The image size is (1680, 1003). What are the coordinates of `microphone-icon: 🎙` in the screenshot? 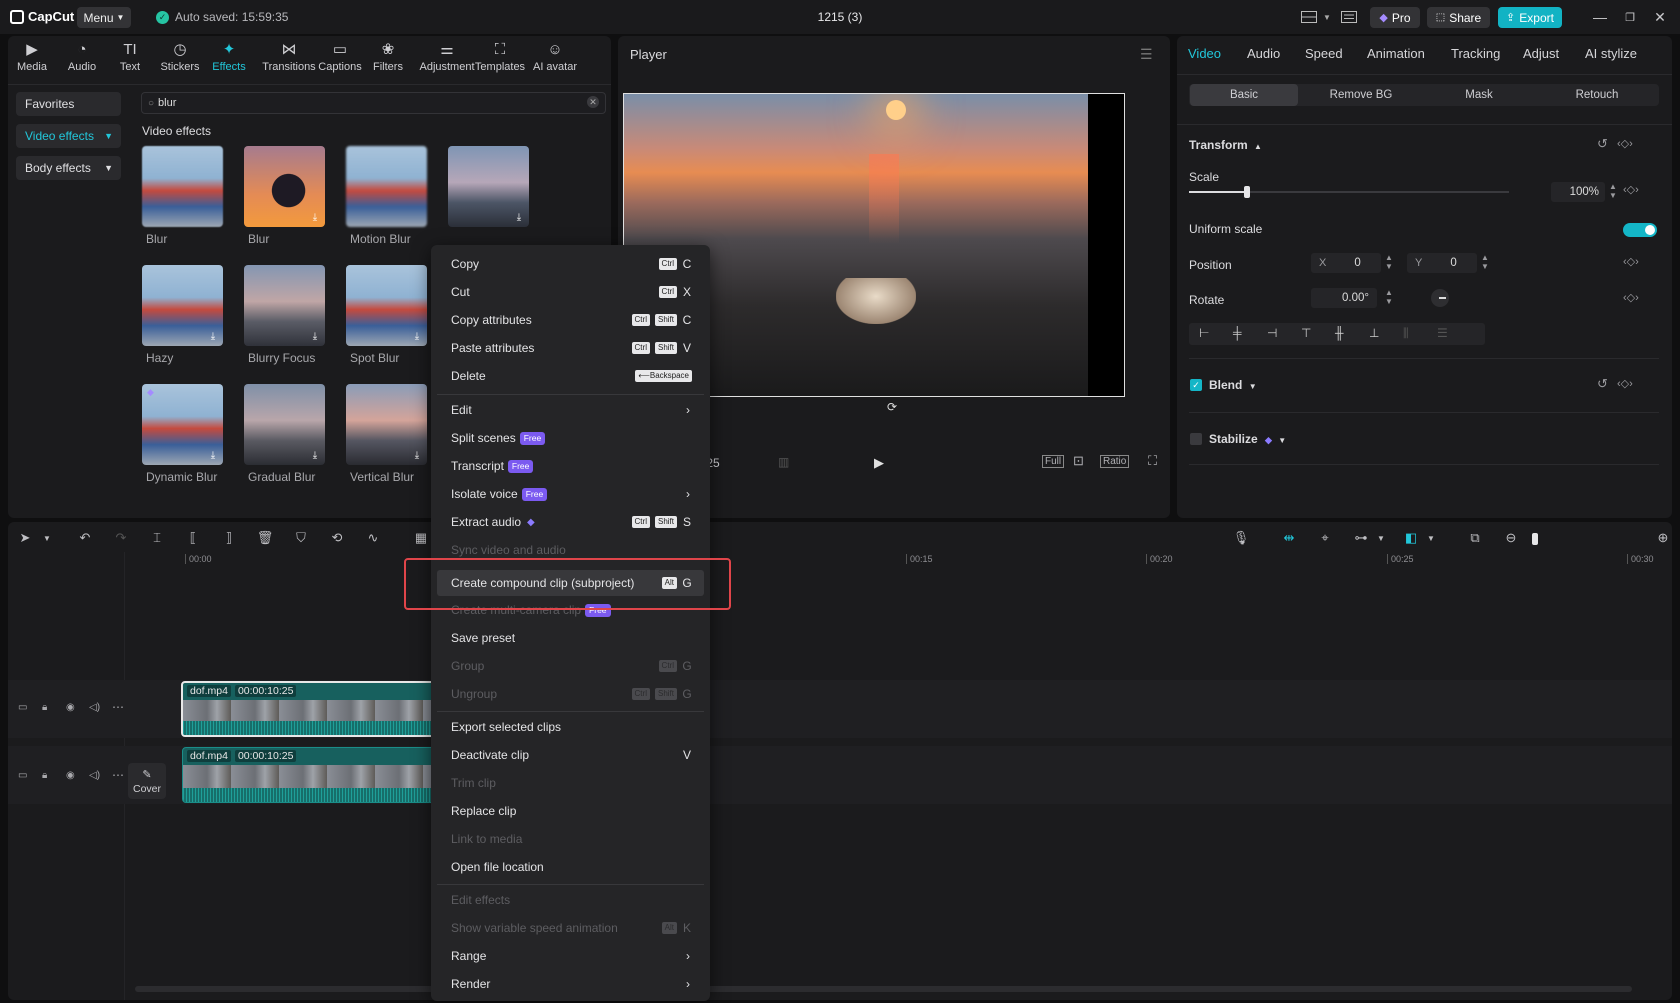 It's located at (1241, 538).